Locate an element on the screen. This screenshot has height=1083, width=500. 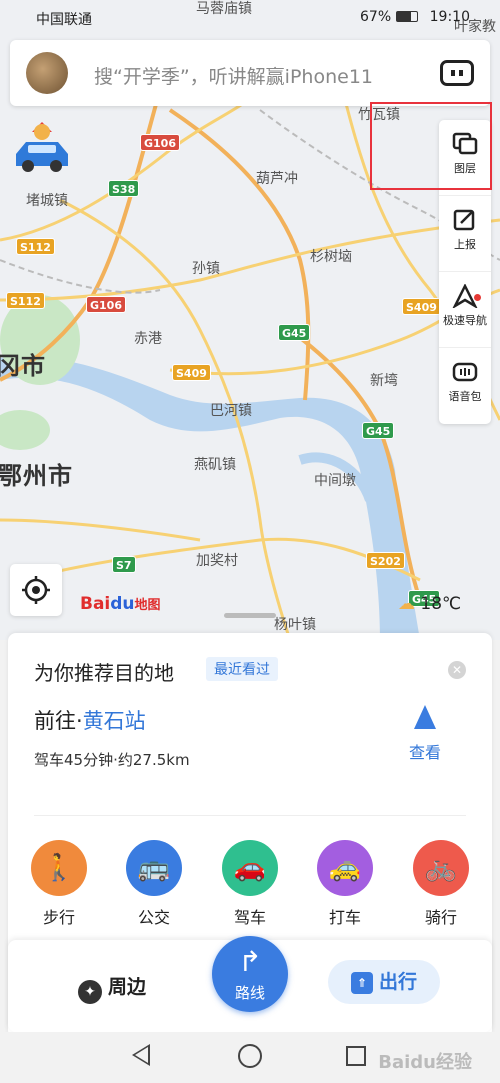
nearby-tab: ✦ 周边 is located at coordinates (112, 988).